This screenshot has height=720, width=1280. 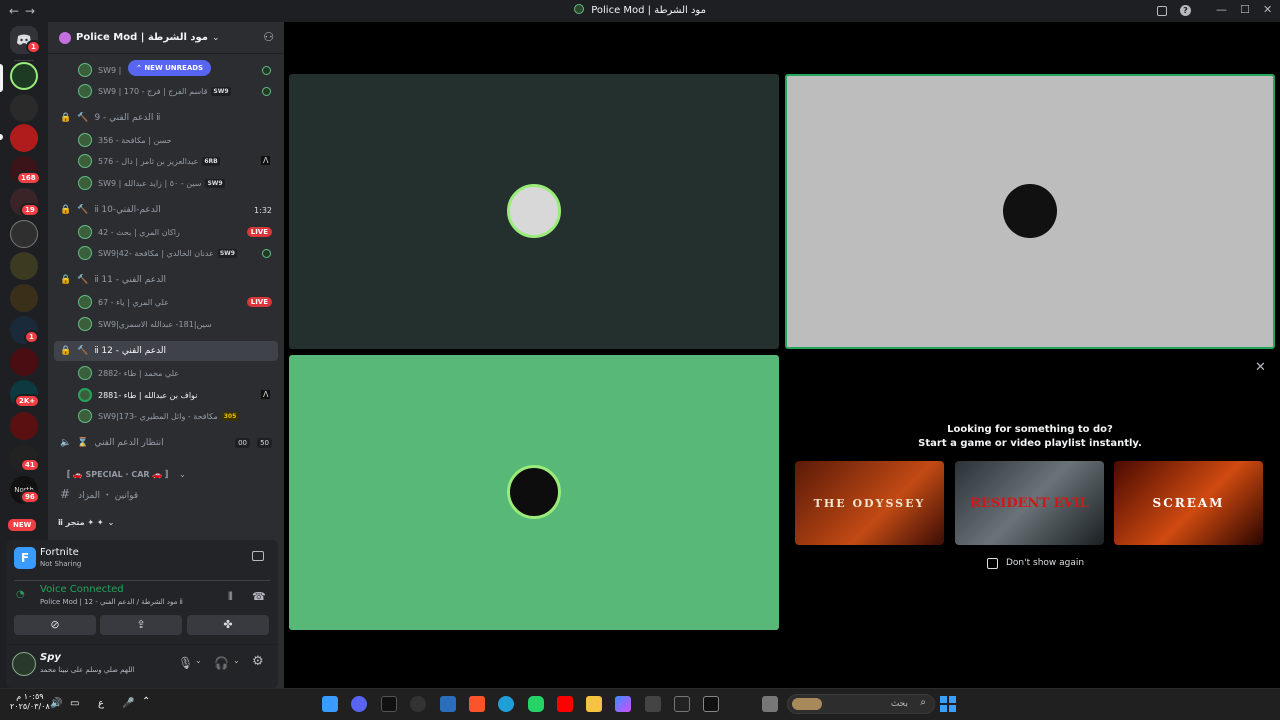 What do you see at coordinates (55, 625) in the screenshot?
I see `camera-off-button: ⊘` at bounding box center [55, 625].